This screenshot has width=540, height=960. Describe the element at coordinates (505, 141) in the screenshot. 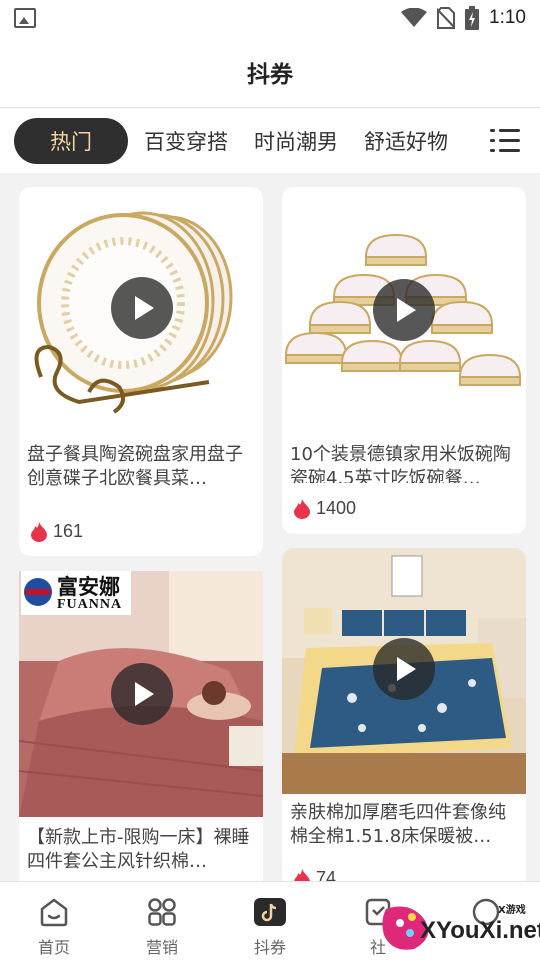

I see `list-menu-icon` at that location.